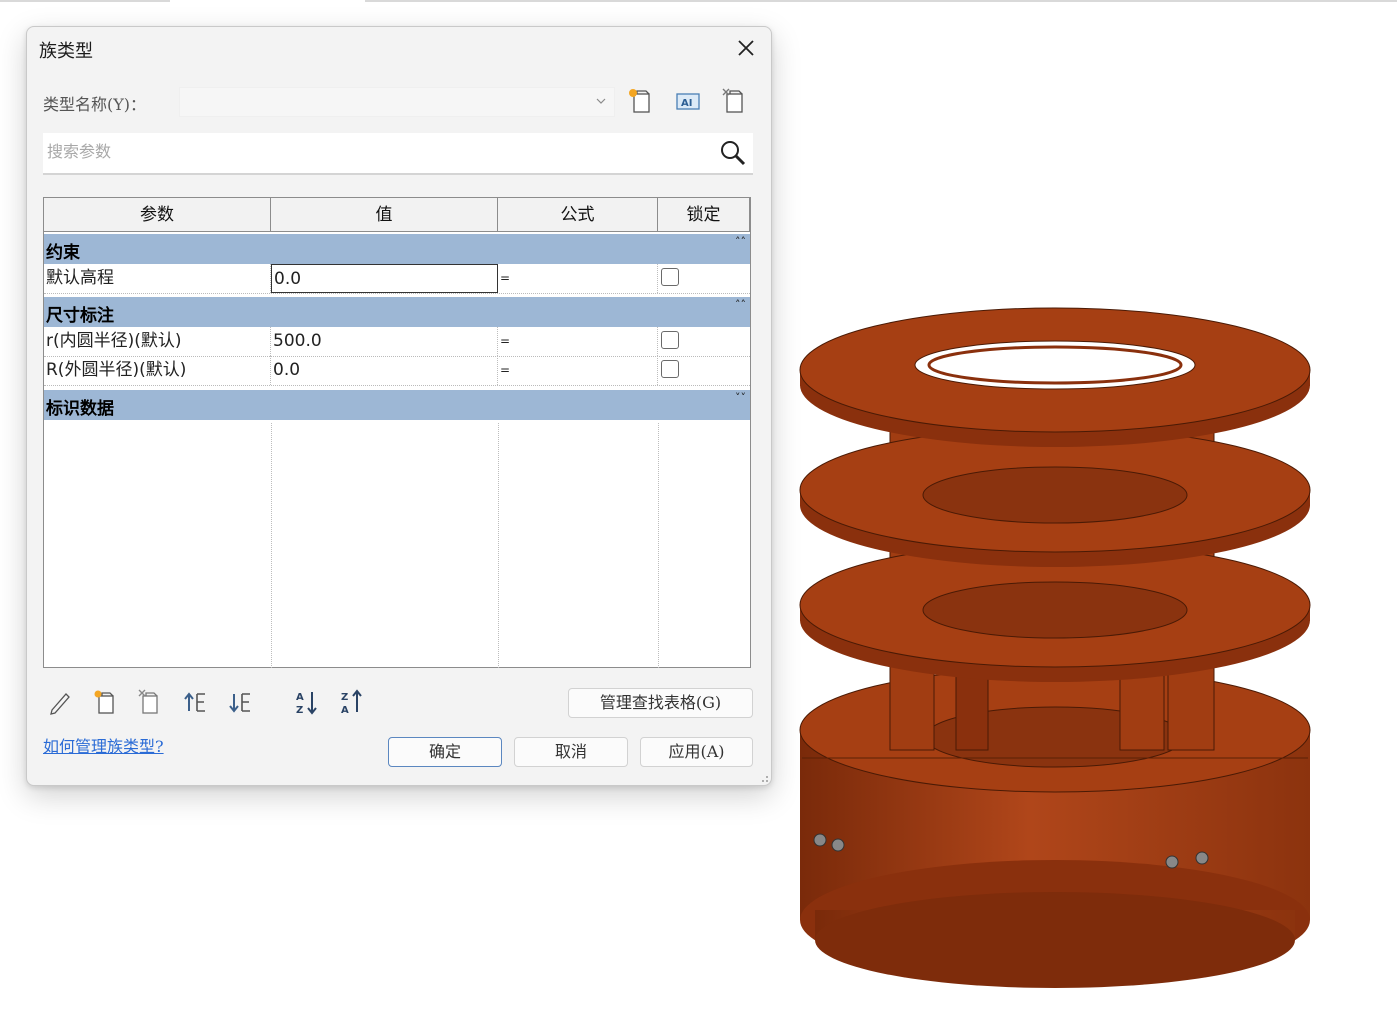  What do you see at coordinates (378, 151) in the screenshot?
I see `search-input` at bounding box center [378, 151].